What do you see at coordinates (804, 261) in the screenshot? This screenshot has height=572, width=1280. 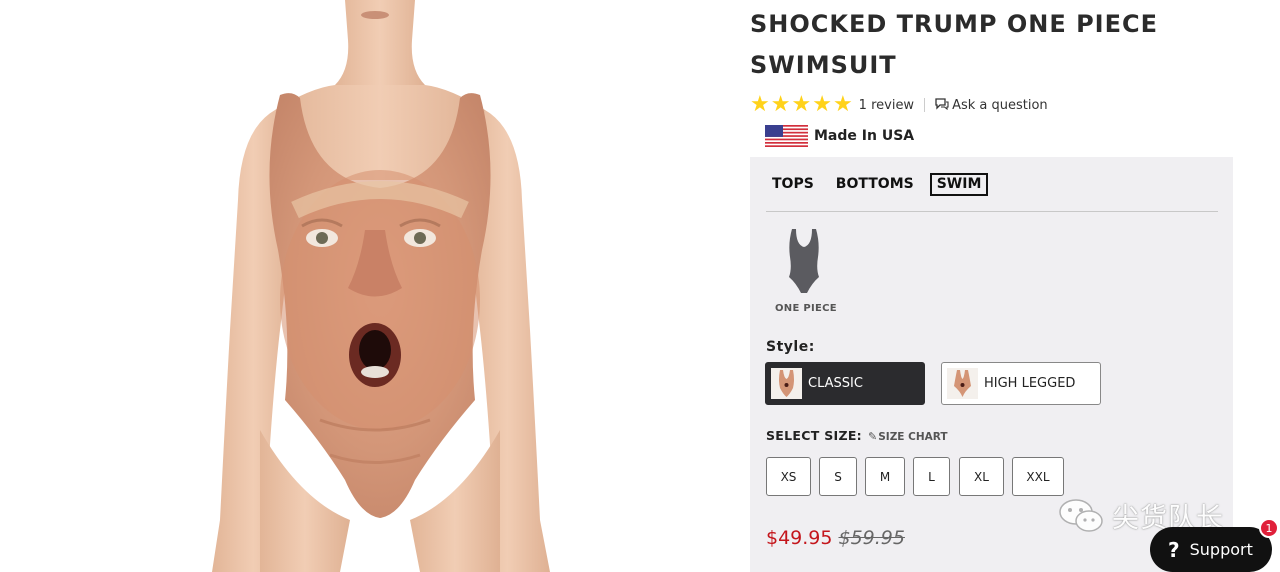 I see `one-piece-swimsuit-icon` at bounding box center [804, 261].